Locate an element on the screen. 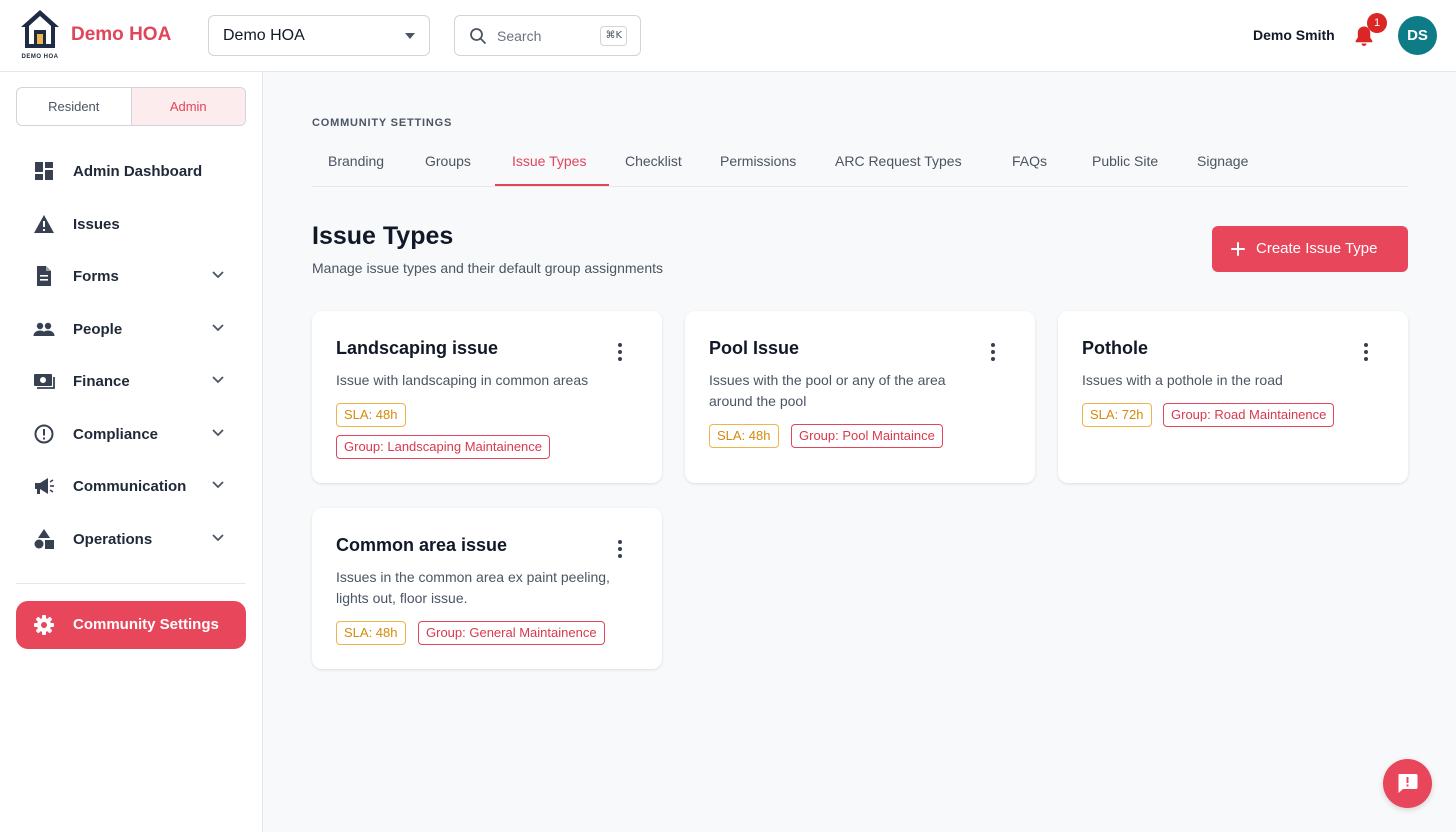  house-icon is located at coordinates (40, 29).